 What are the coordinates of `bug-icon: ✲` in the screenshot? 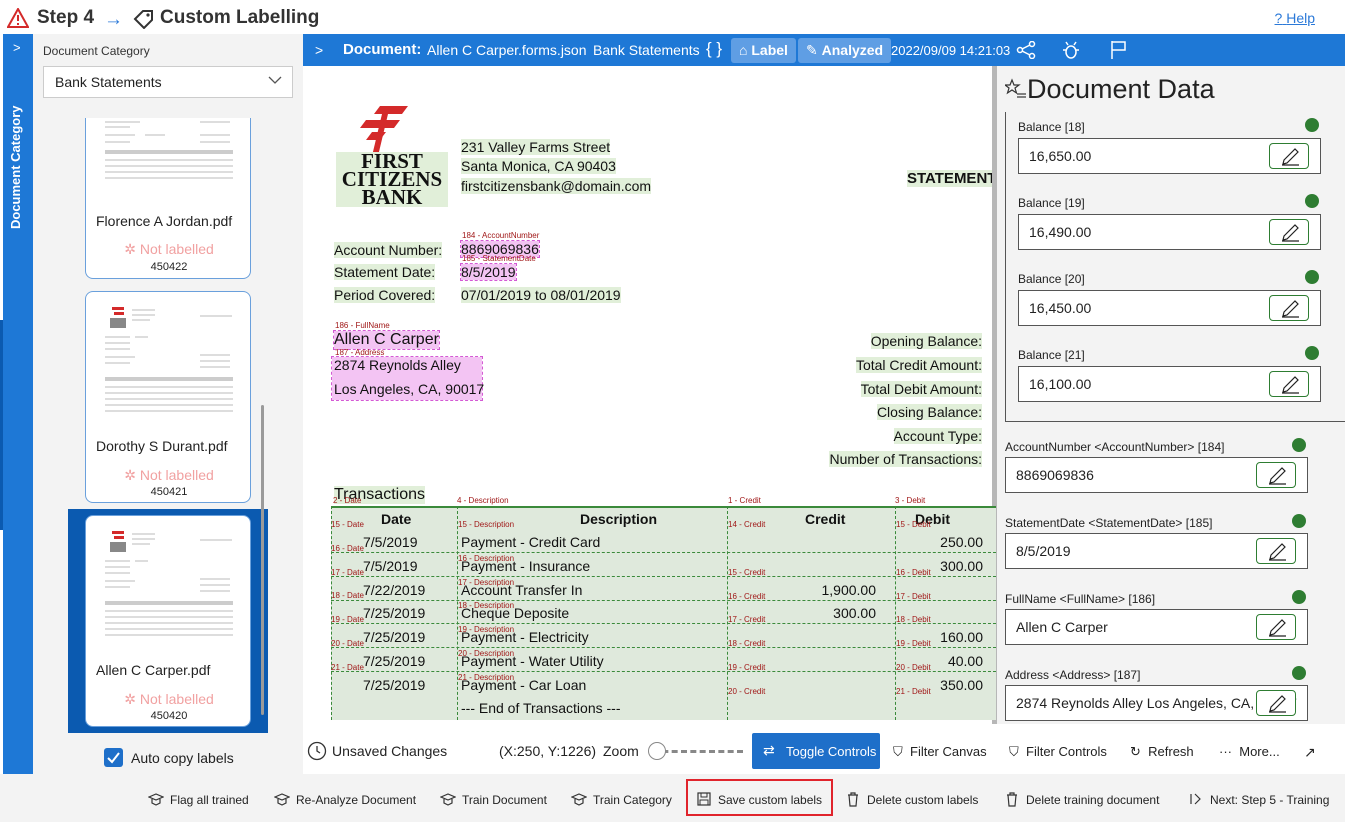 It's located at (130, 249).